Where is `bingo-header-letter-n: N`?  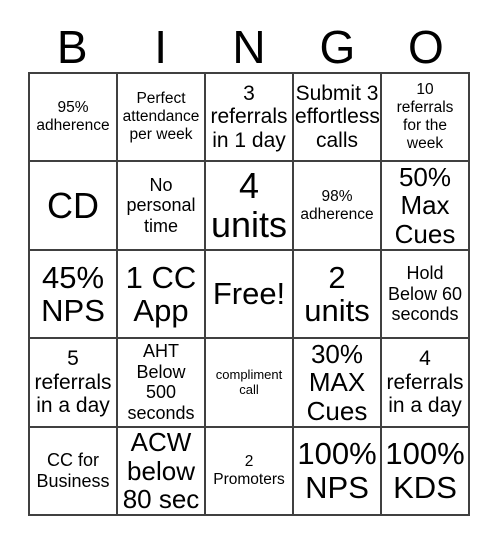
bingo-header-letter-n: N is located at coordinates (249, 47).